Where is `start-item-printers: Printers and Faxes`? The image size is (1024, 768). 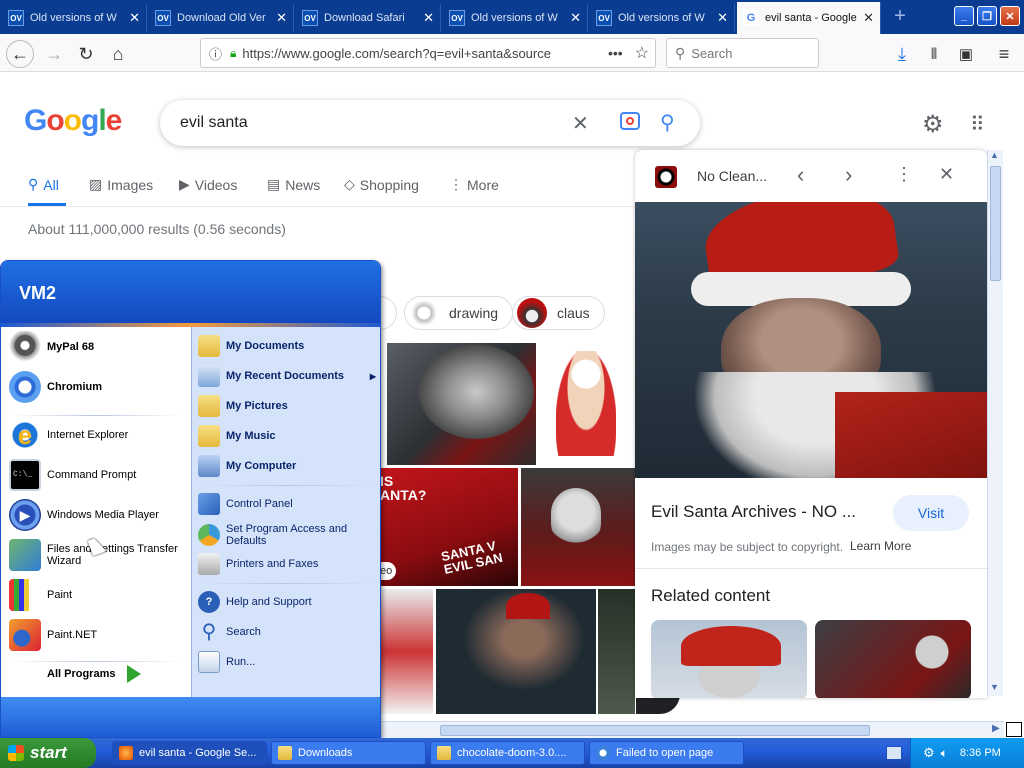
start-item-printers: Printers and Faxes is located at coordinates (258, 564).